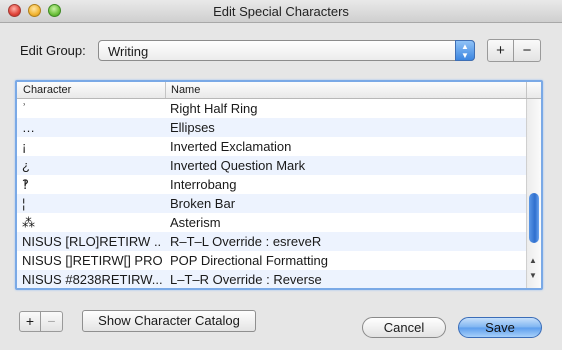 The height and width of the screenshot is (350, 562). Describe the element at coordinates (272, 222) in the screenshot. I see `table-row: ⁂ Asterism` at that location.